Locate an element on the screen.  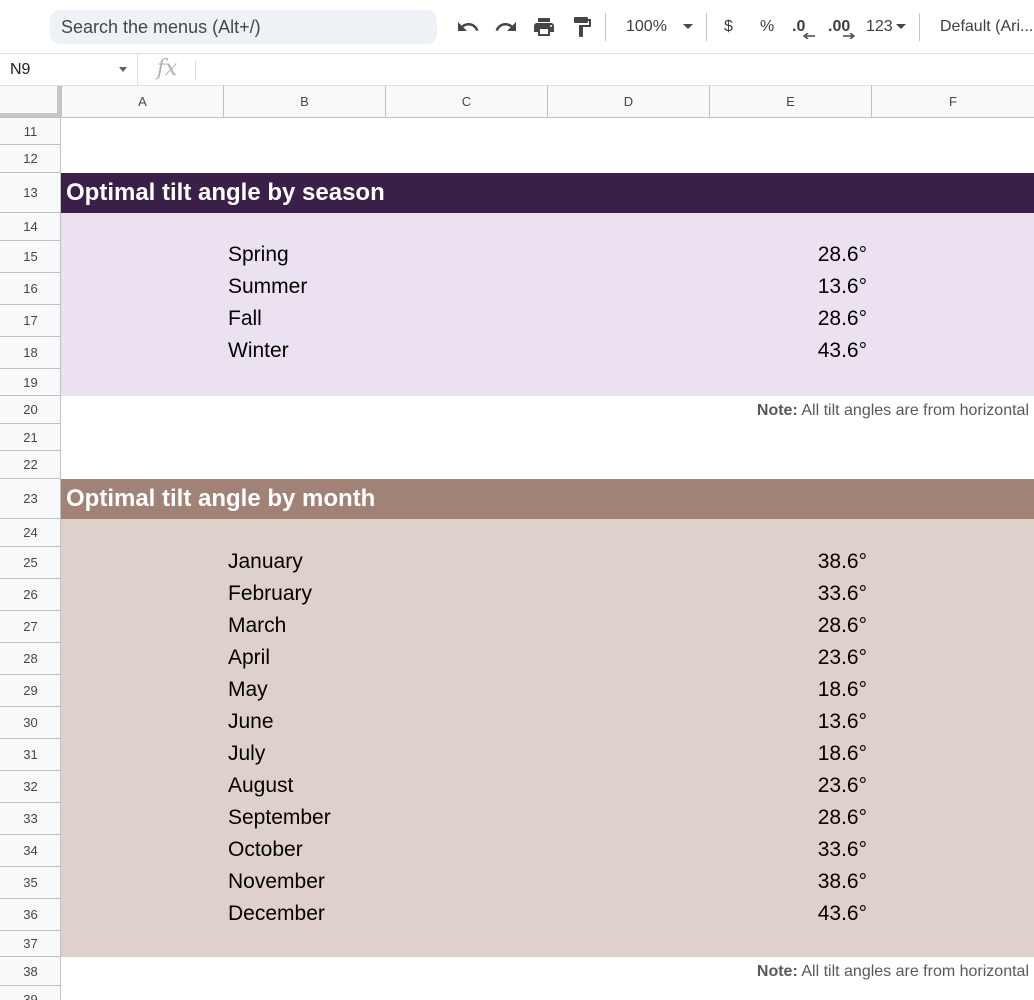
paint-format-icon is located at coordinates (582, 27).